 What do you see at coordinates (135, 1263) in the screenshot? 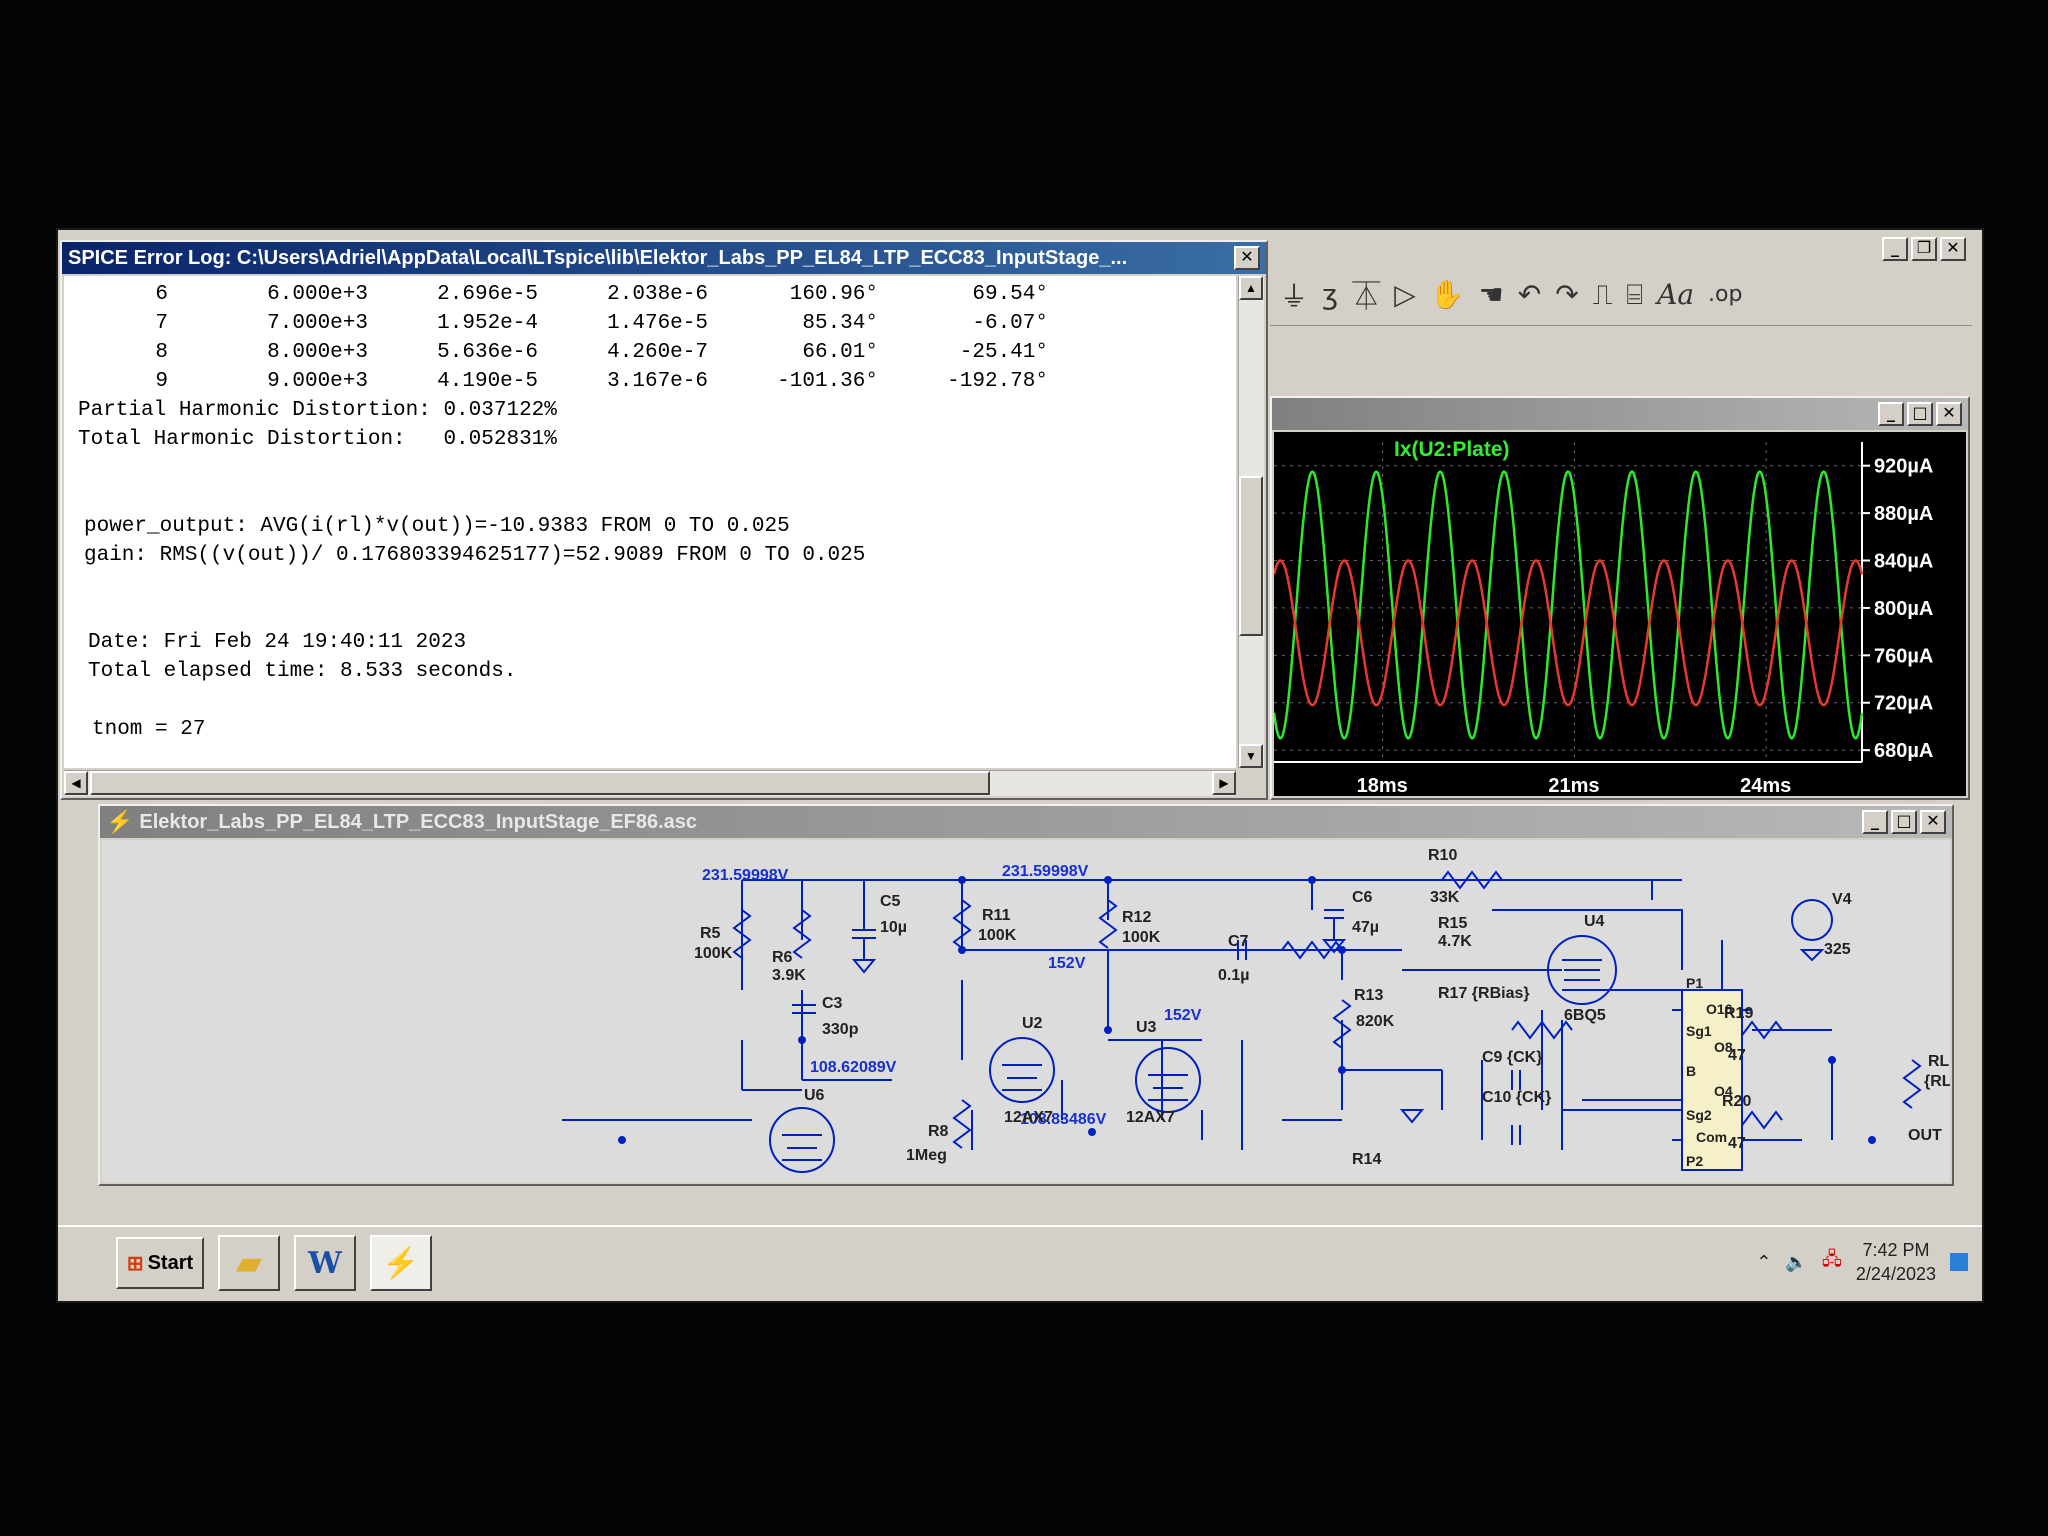
I see `windows-logo-icon: ⊞` at bounding box center [135, 1263].